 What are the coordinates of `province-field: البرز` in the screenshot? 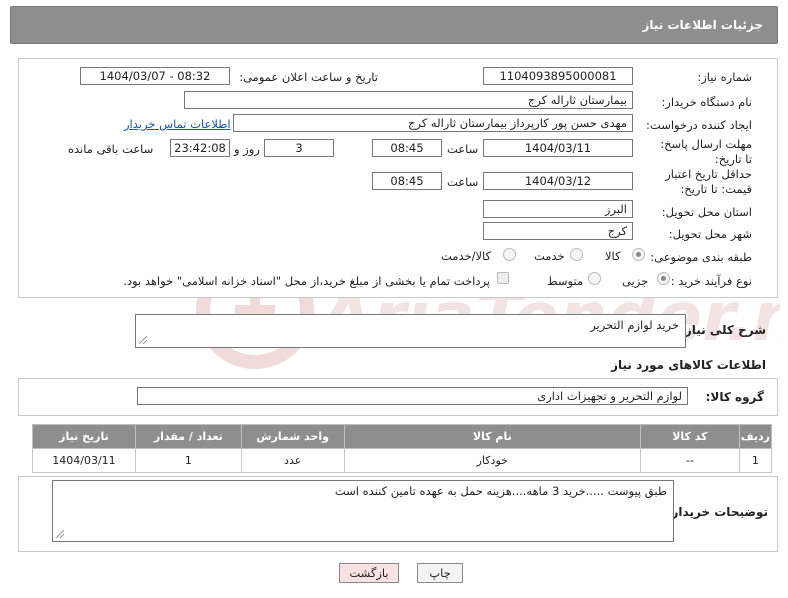 It's located at (558, 209).